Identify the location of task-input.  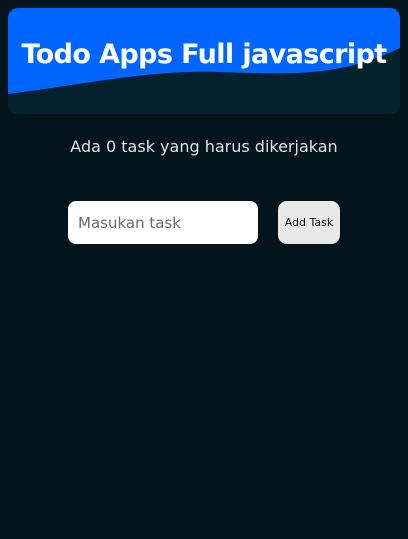
(163, 222).